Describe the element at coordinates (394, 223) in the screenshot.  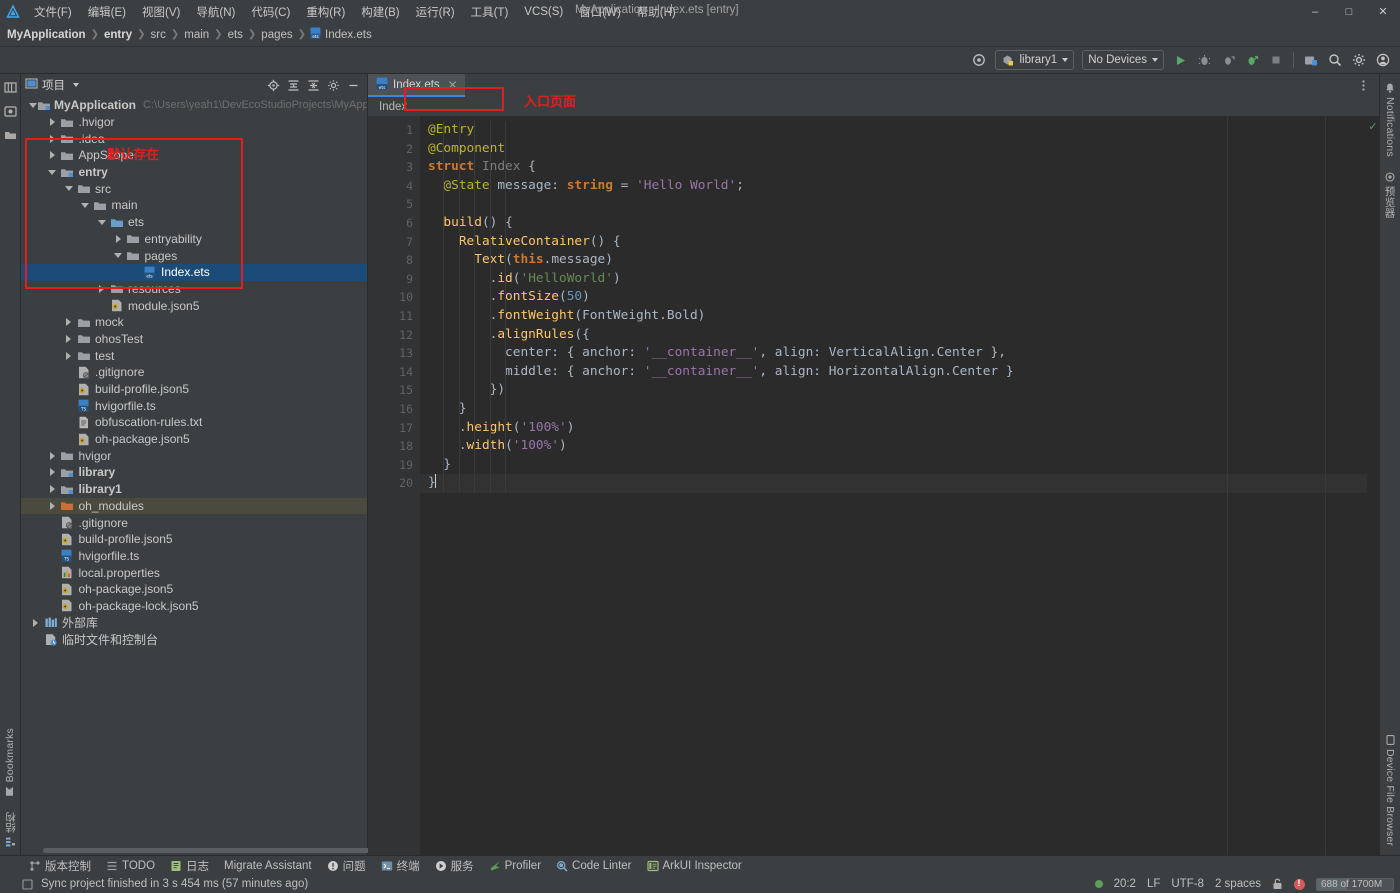
I see `line-number: 6` at that location.